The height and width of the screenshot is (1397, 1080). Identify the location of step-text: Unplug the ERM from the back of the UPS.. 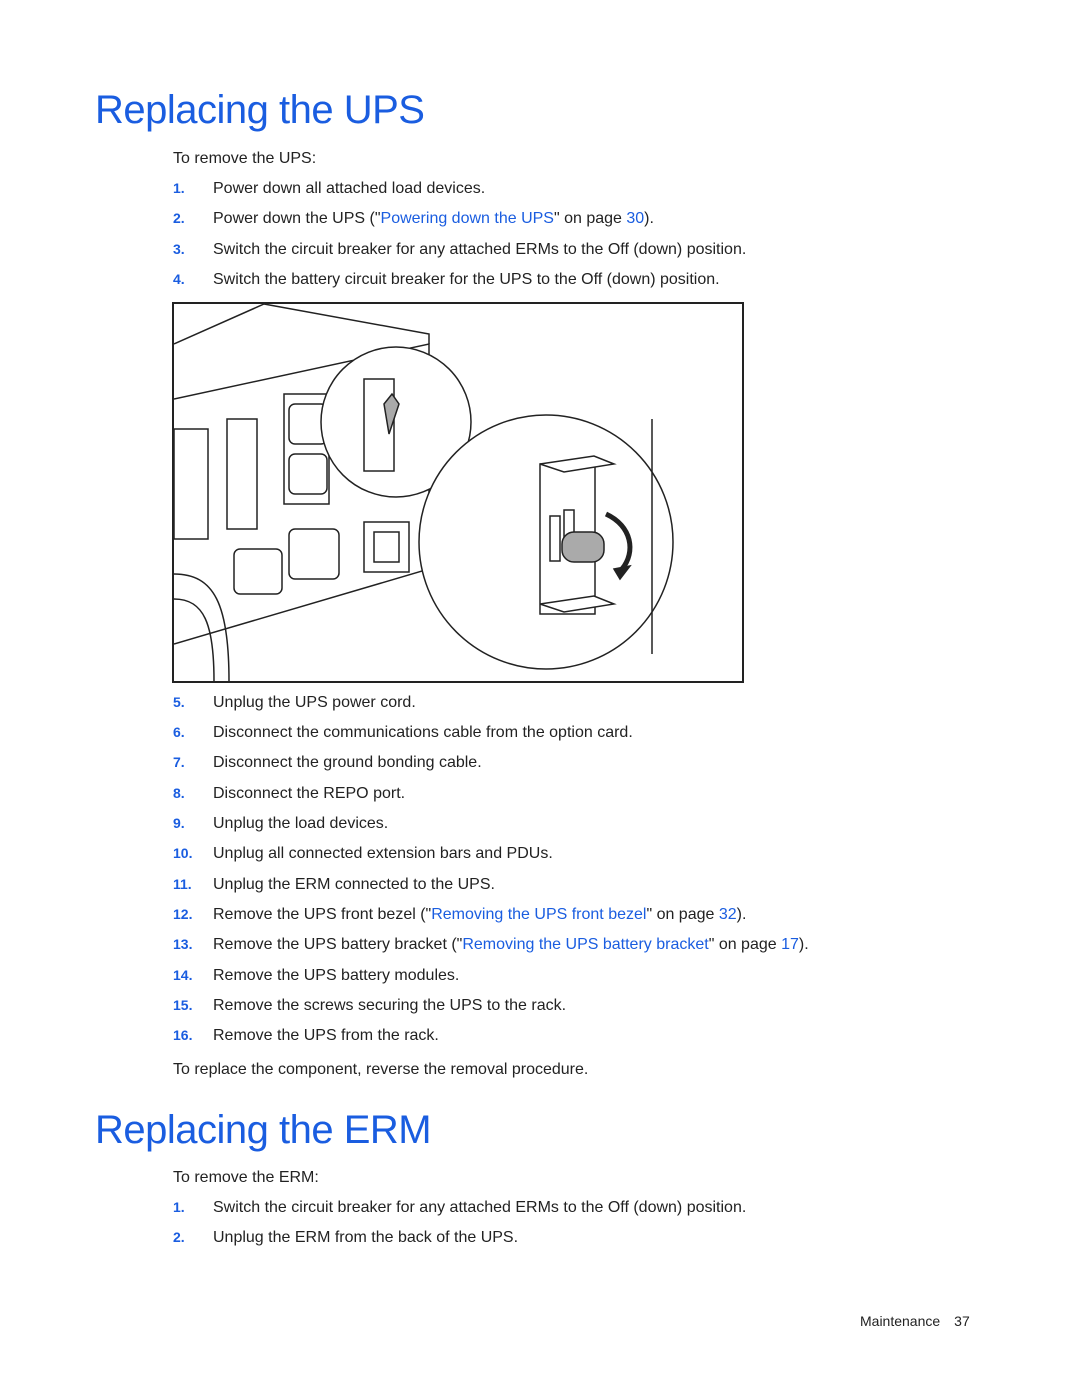
(366, 1237).